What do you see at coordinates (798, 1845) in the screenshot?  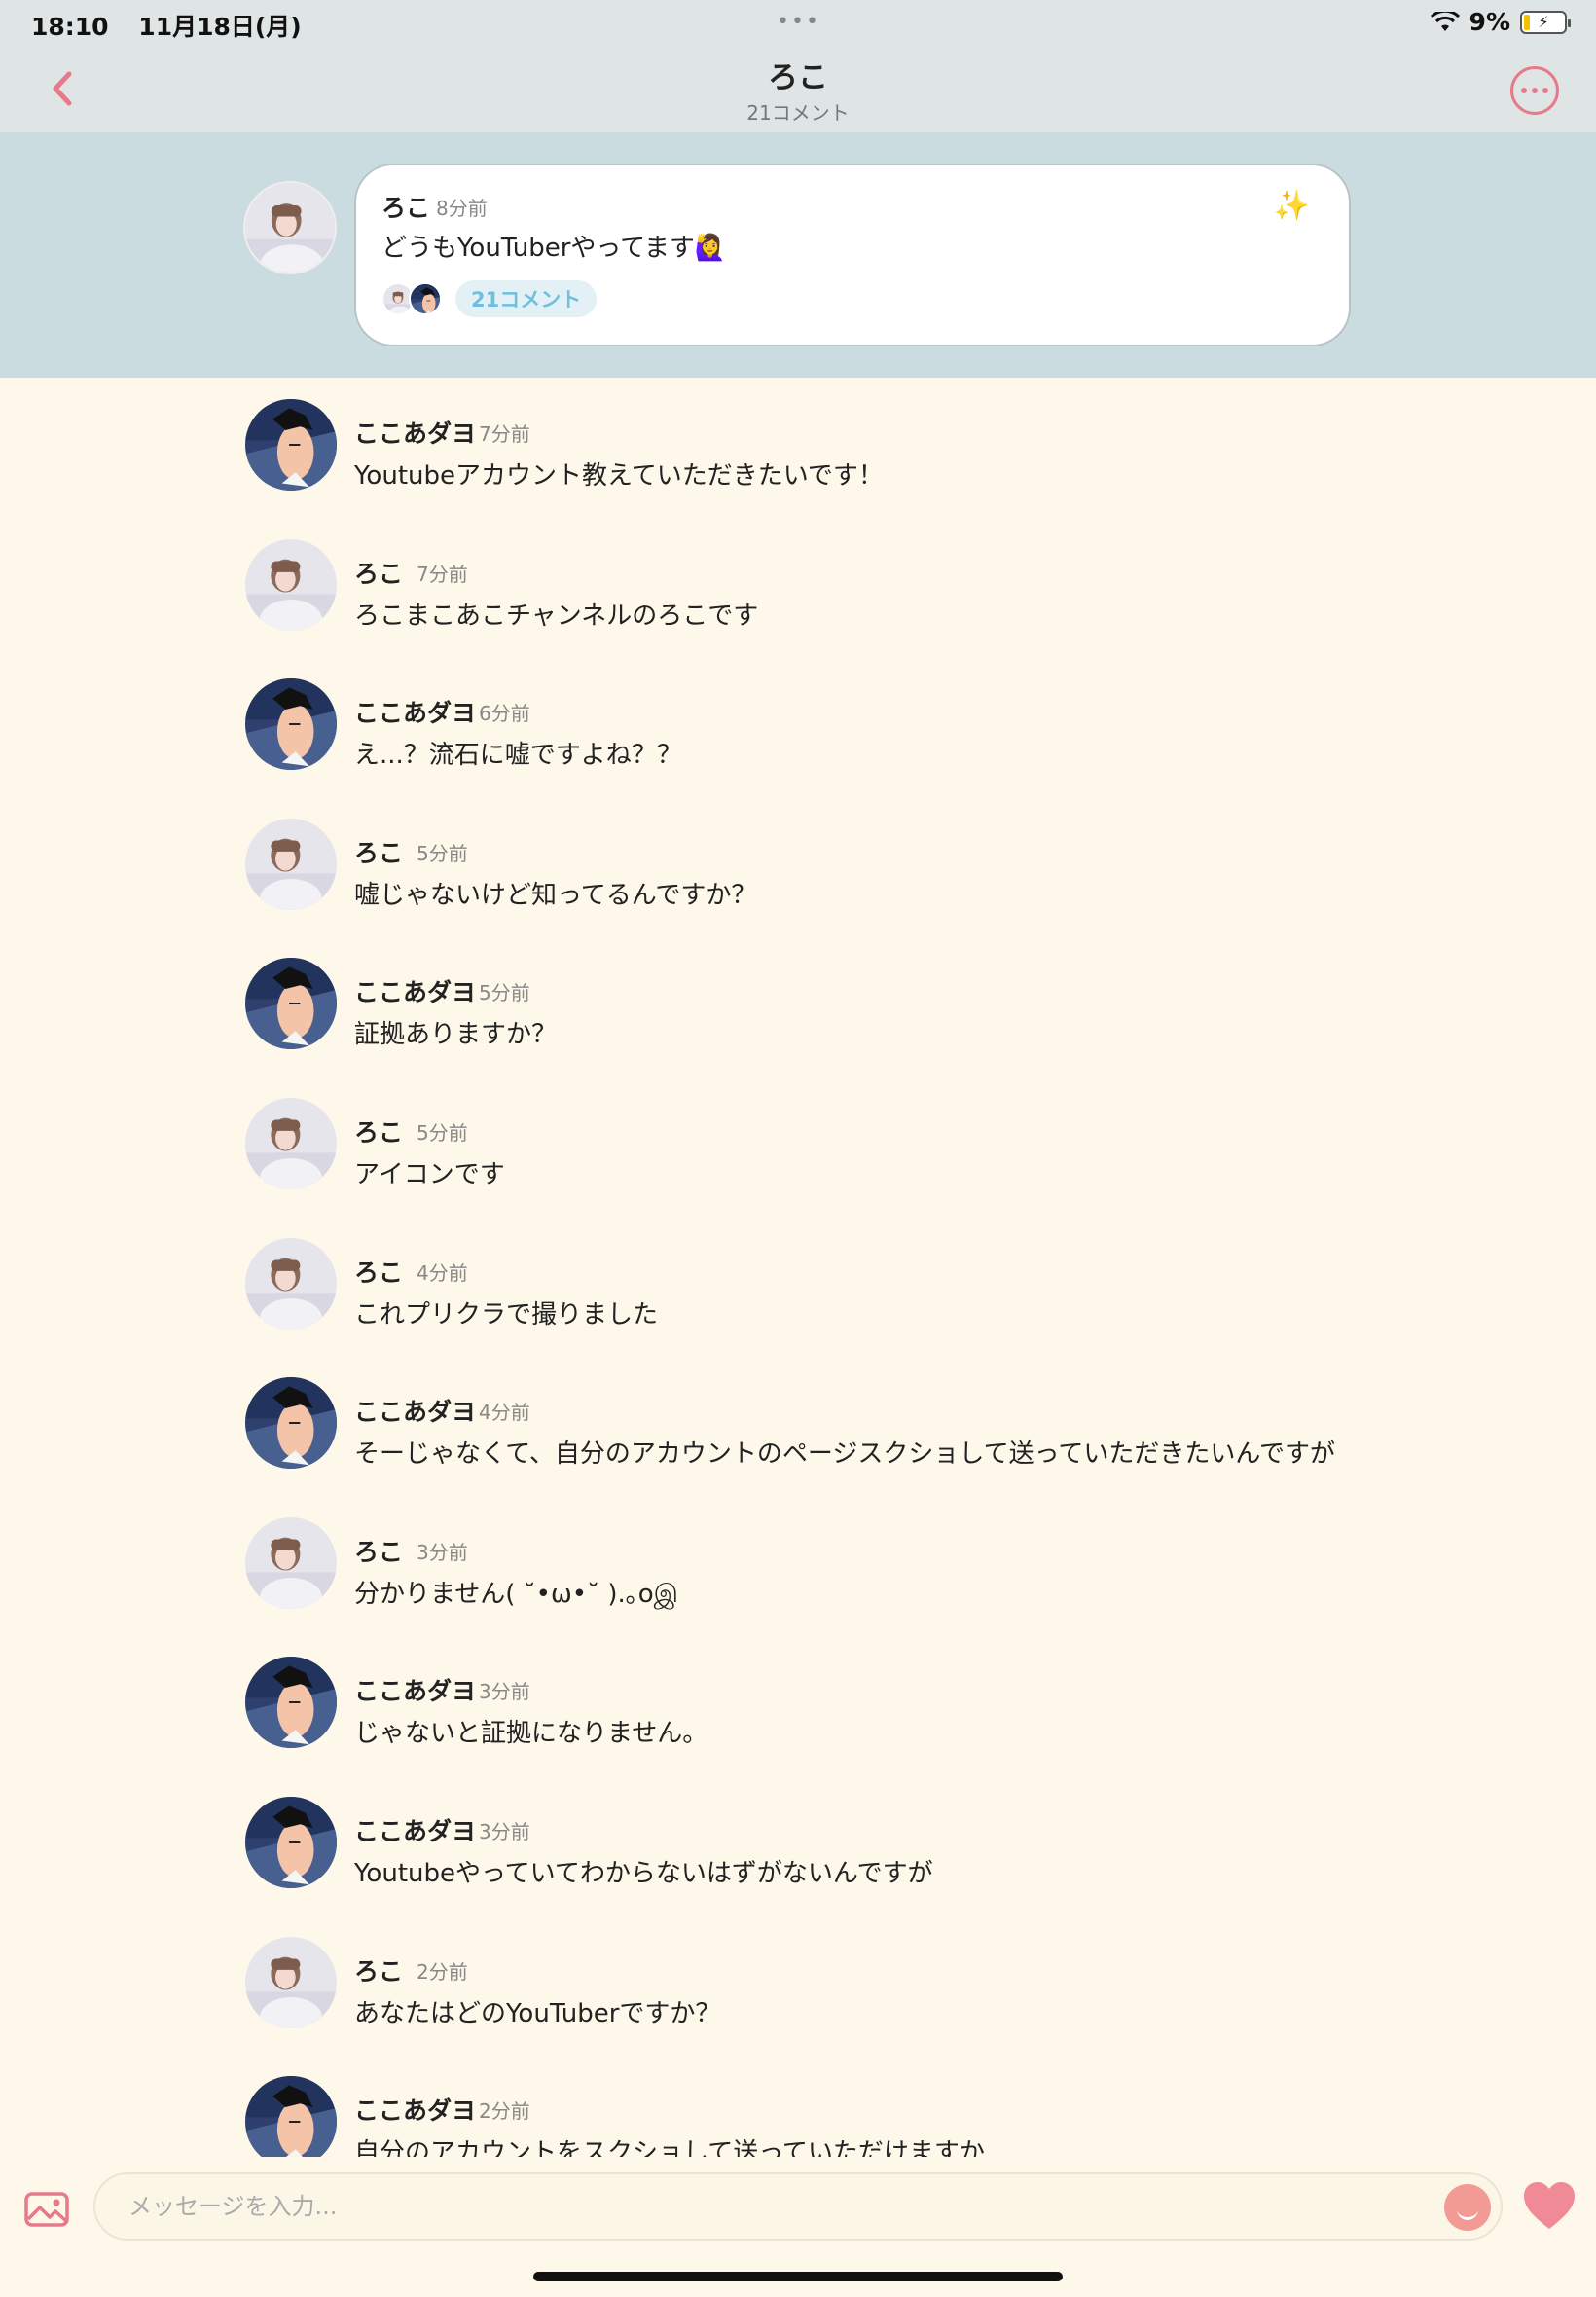 I see `list-item: ここあダヨ 3分前 Youtubeやっていてわからないはずがないんですが` at bounding box center [798, 1845].